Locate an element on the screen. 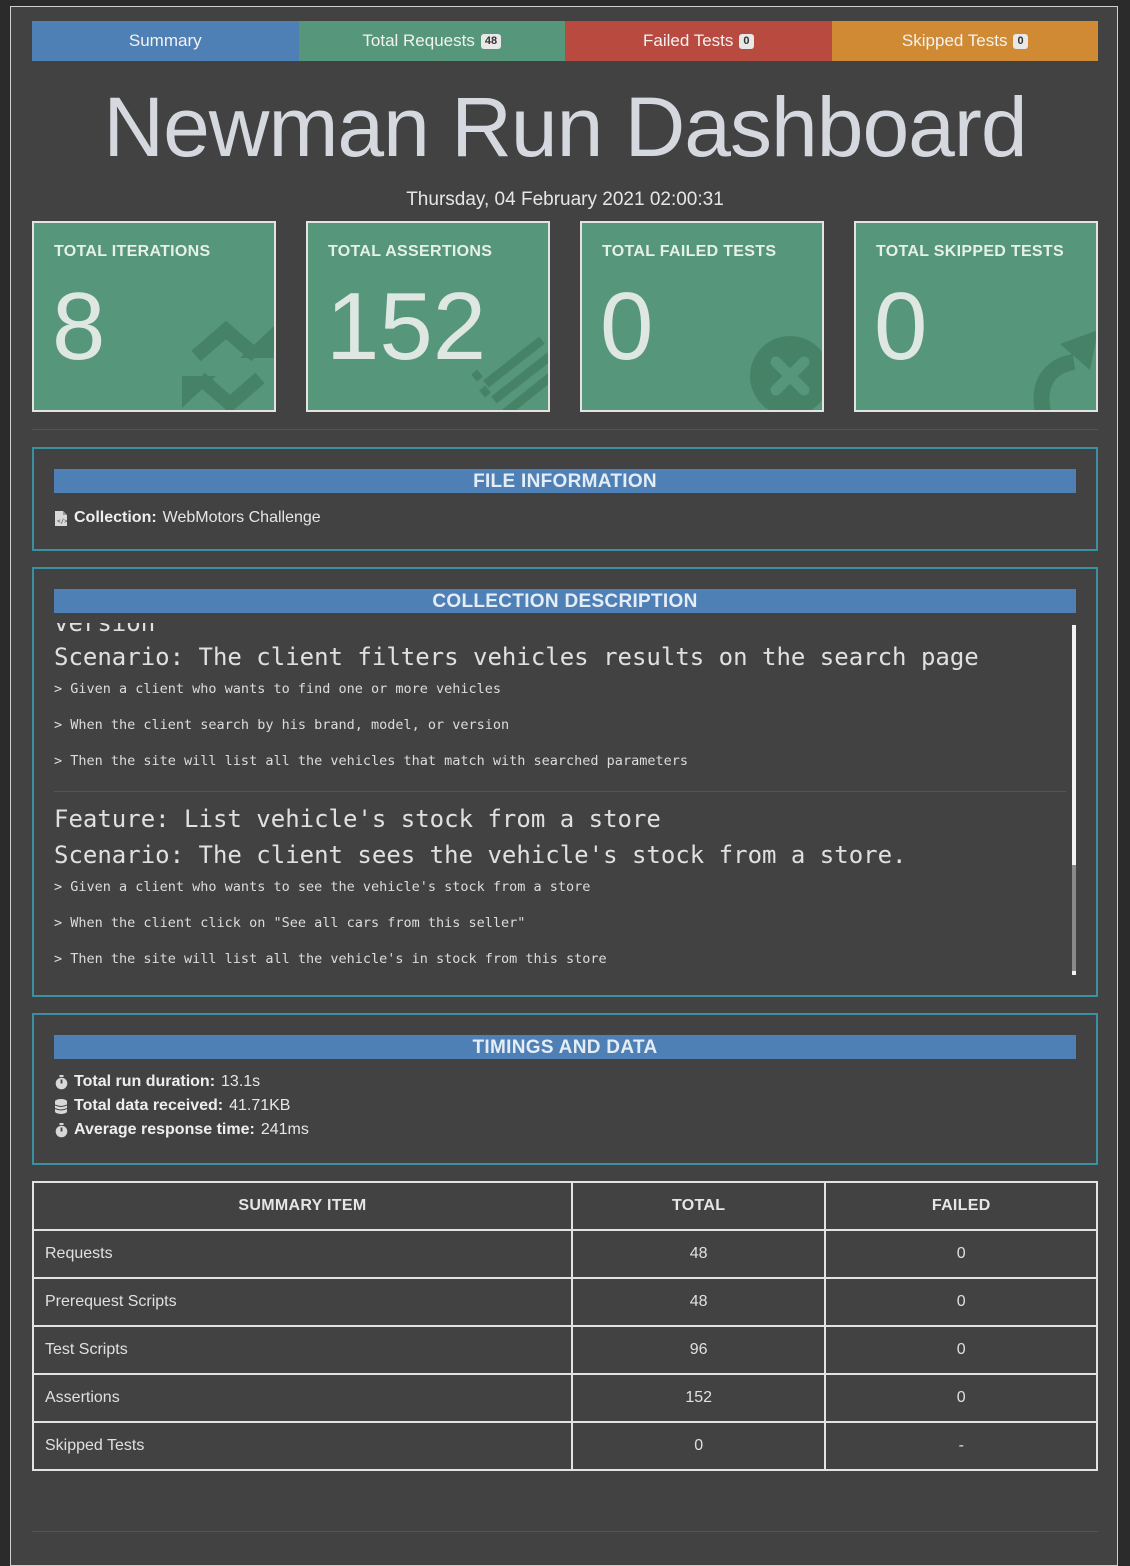  table-row: Requests 48 0 is located at coordinates (565, 1254).